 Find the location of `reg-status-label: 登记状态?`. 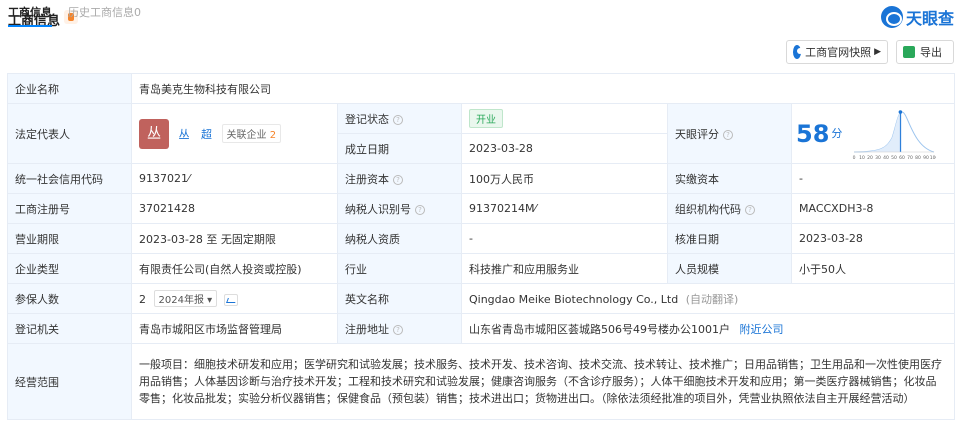

reg-status-label: 登记状态? is located at coordinates (399, 118).